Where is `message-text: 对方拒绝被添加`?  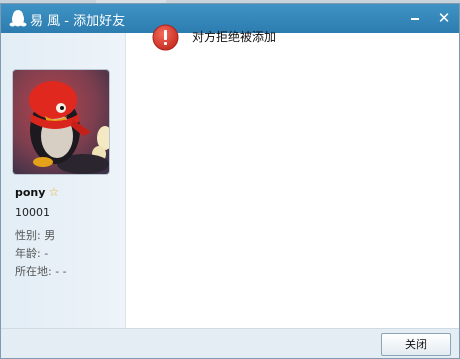 message-text: 对方拒绝被添加 is located at coordinates (234, 37).